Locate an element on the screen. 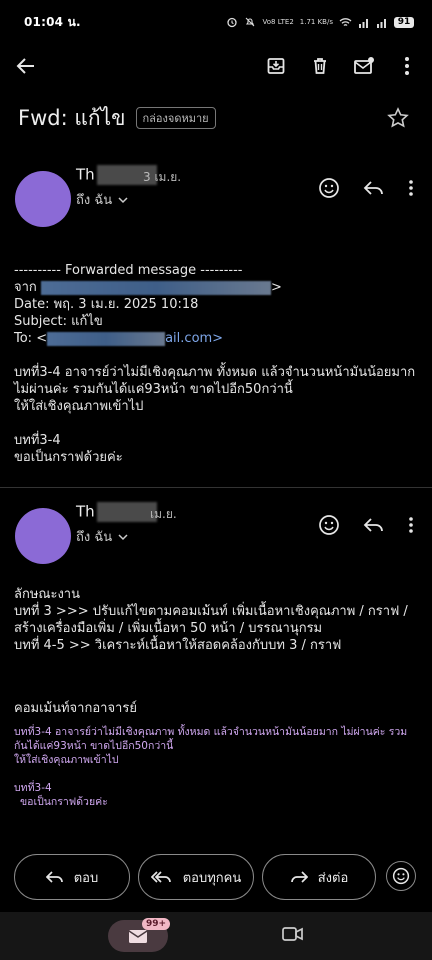 Image resolution: width=432 pixels, height=960 pixels. network-type: Vo8 LTE2 is located at coordinates (278, 21).